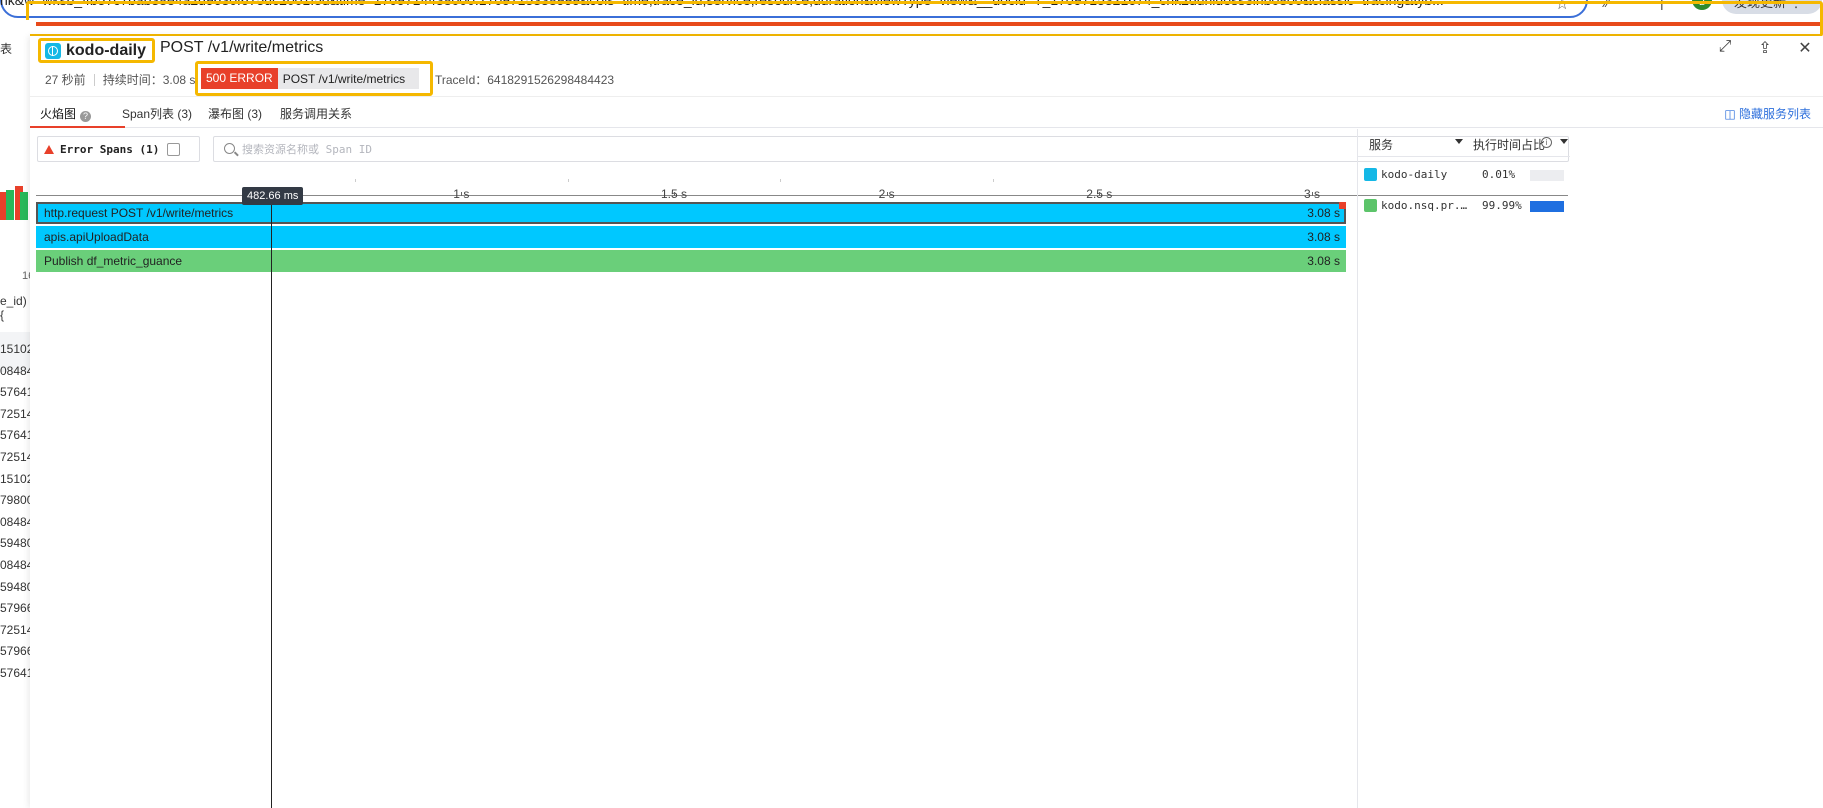 The image size is (1823, 808). I want to click on help-icon: ?, so click(86, 116).